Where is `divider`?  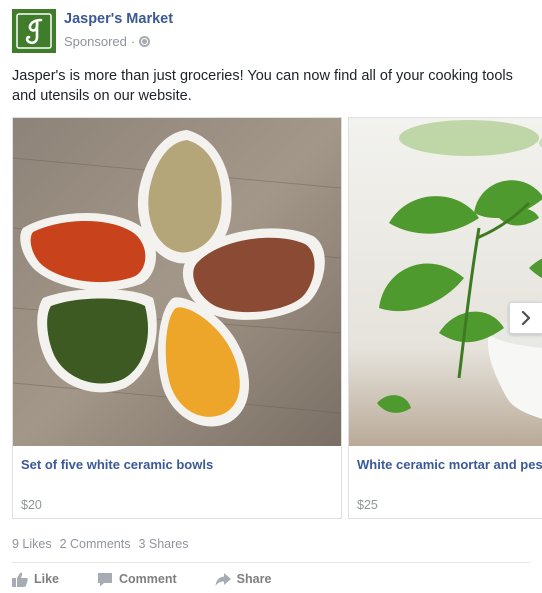
divider is located at coordinates (271, 562).